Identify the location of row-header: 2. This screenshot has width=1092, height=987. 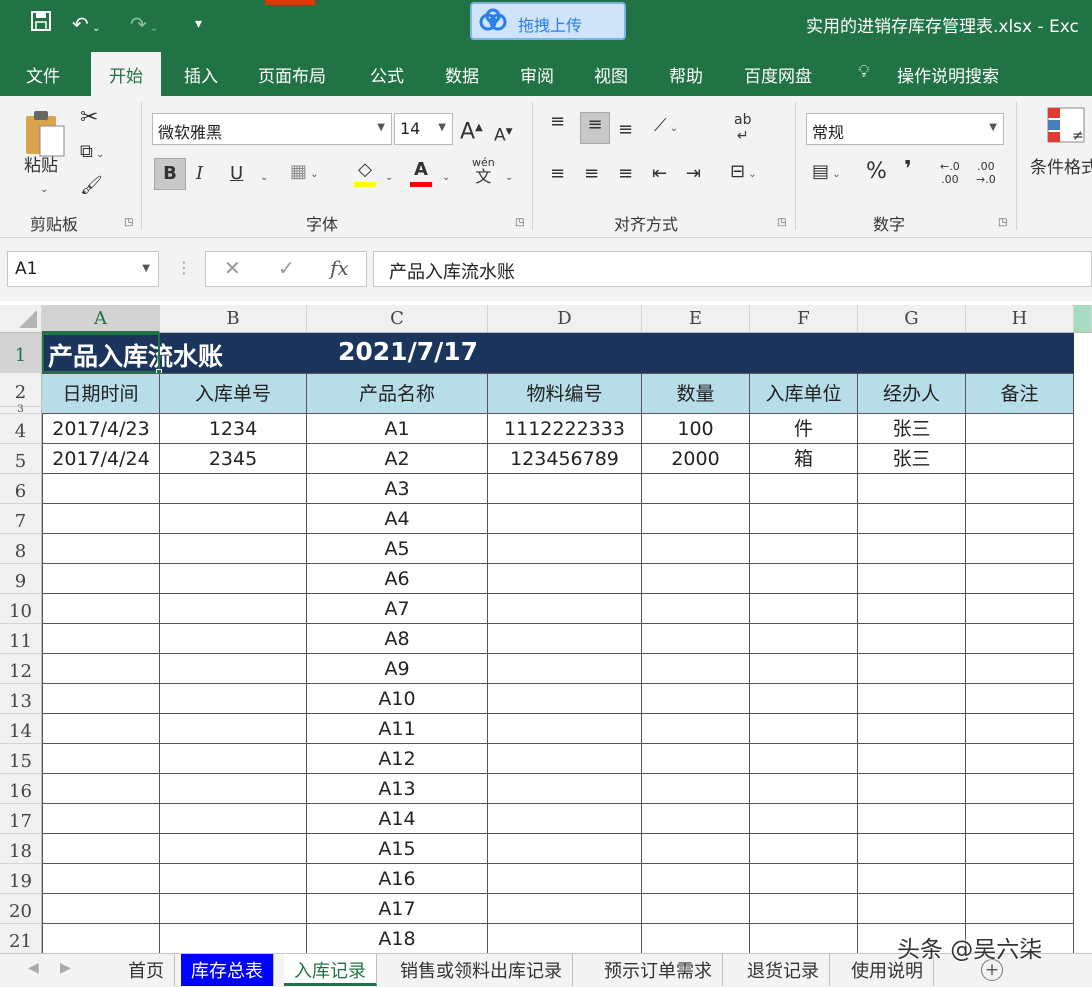
(21, 390).